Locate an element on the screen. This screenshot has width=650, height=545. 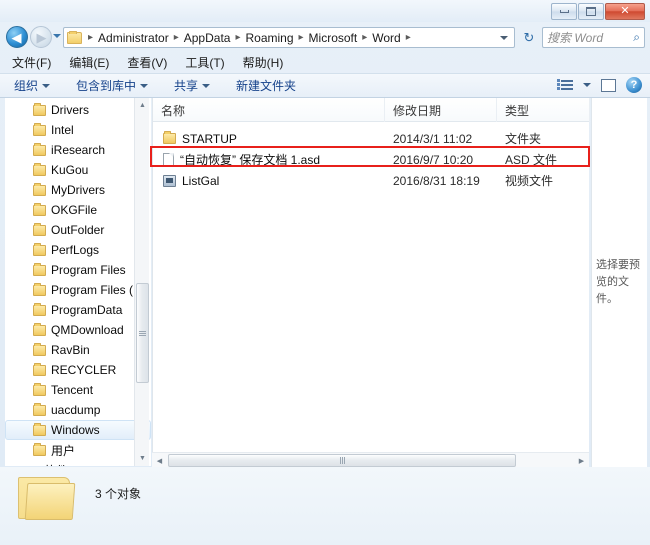
sidebar-item-uacdump: uacdump is located at coordinates (78, 410).